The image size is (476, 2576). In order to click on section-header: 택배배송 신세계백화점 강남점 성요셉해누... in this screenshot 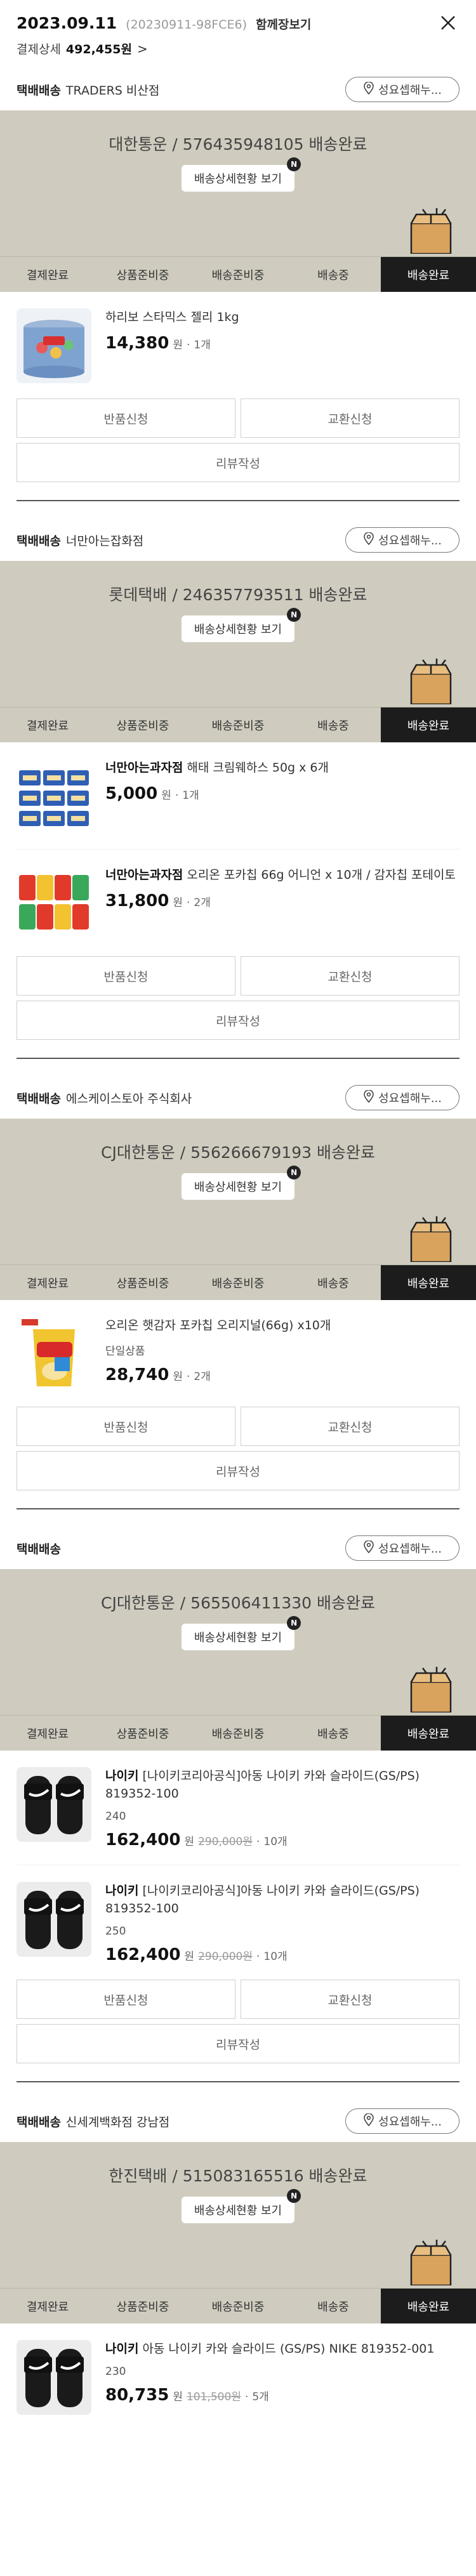, I will do `click(238, 2121)`.